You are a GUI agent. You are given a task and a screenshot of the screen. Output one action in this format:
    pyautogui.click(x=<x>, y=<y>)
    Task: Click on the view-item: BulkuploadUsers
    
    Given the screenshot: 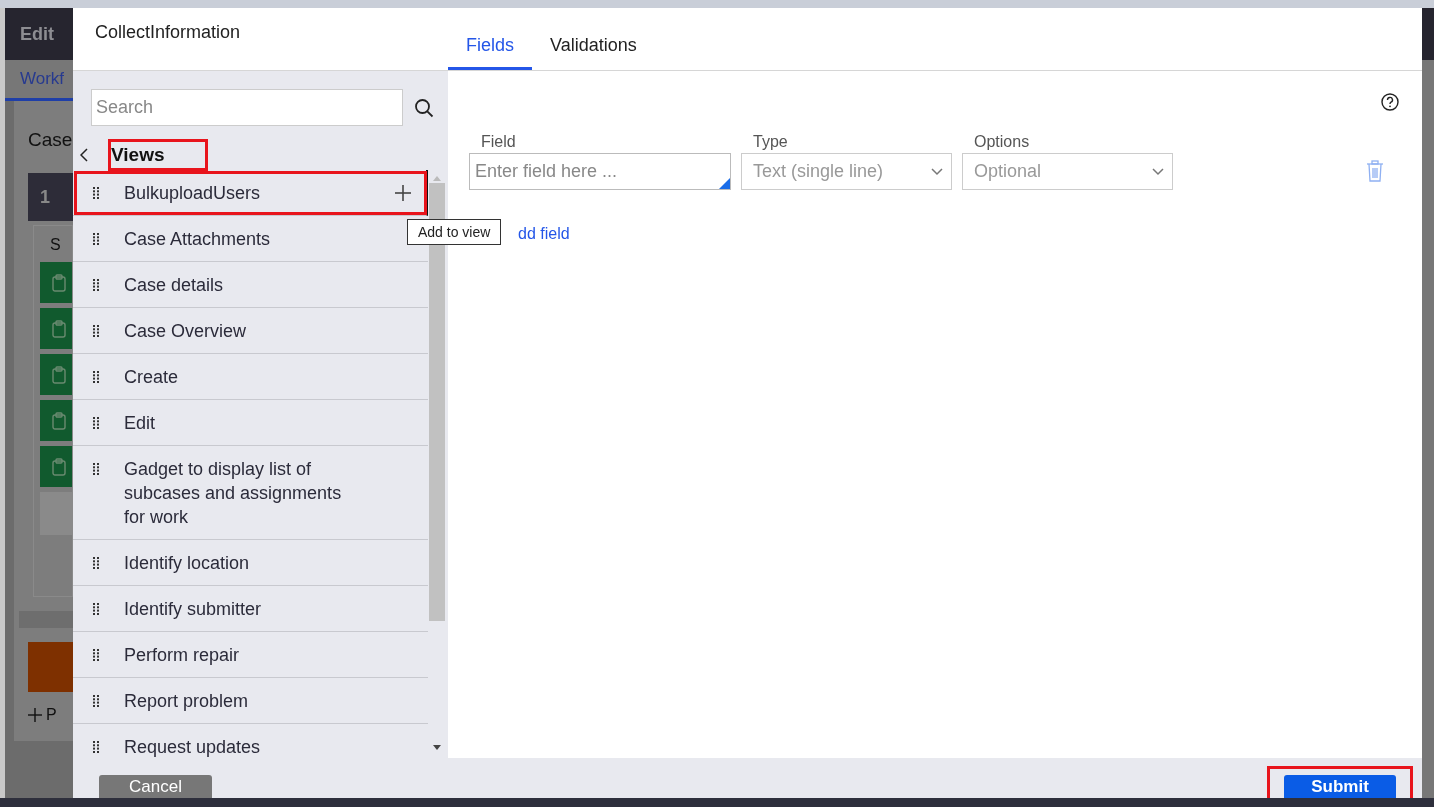 What is the action you would take?
    pyautogui.click(x=250, y=193)
    